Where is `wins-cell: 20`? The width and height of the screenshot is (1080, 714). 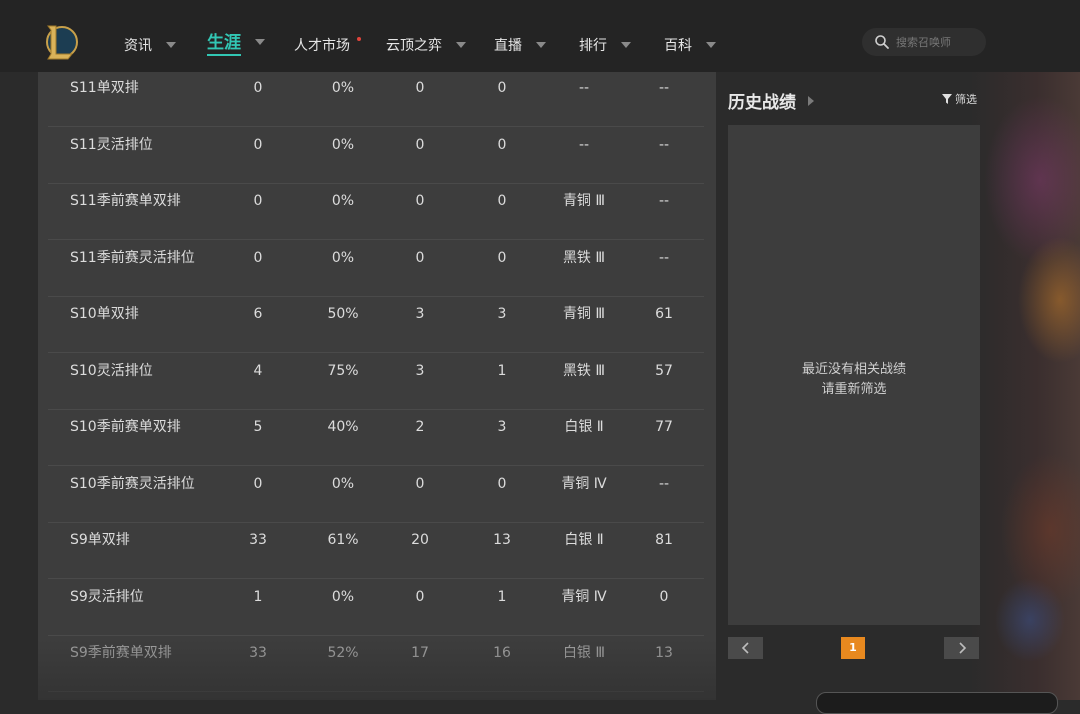 wins-cell: 20 is located at coordinates (420, 540).